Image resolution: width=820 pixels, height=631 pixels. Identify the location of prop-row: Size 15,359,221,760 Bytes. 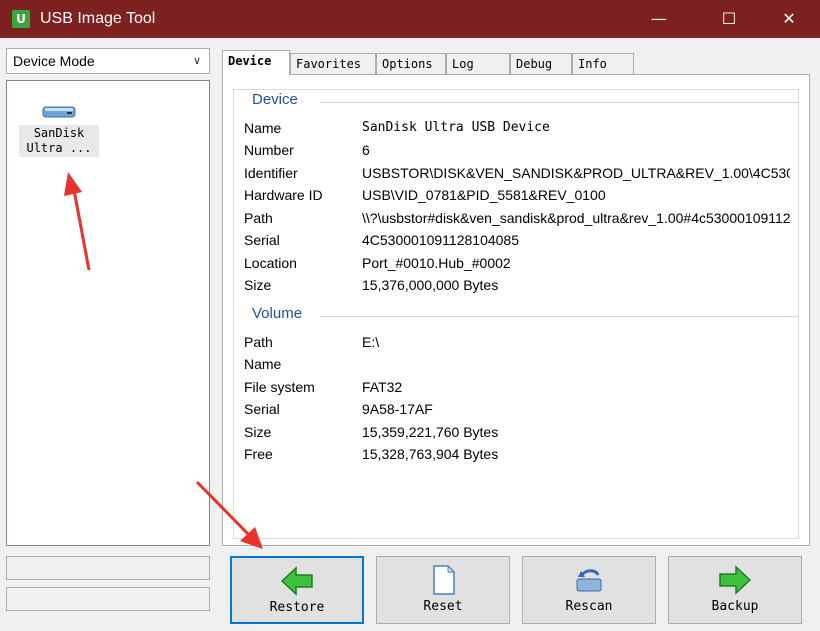
(371, 432).